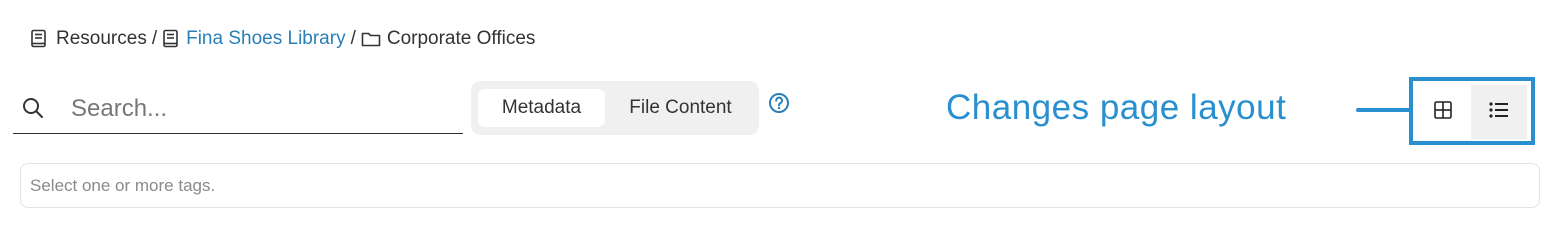  Describe the element at coordinates (101, 39) in the screenshot. I see `breadcrumb-item-resources: Resources` at that location.